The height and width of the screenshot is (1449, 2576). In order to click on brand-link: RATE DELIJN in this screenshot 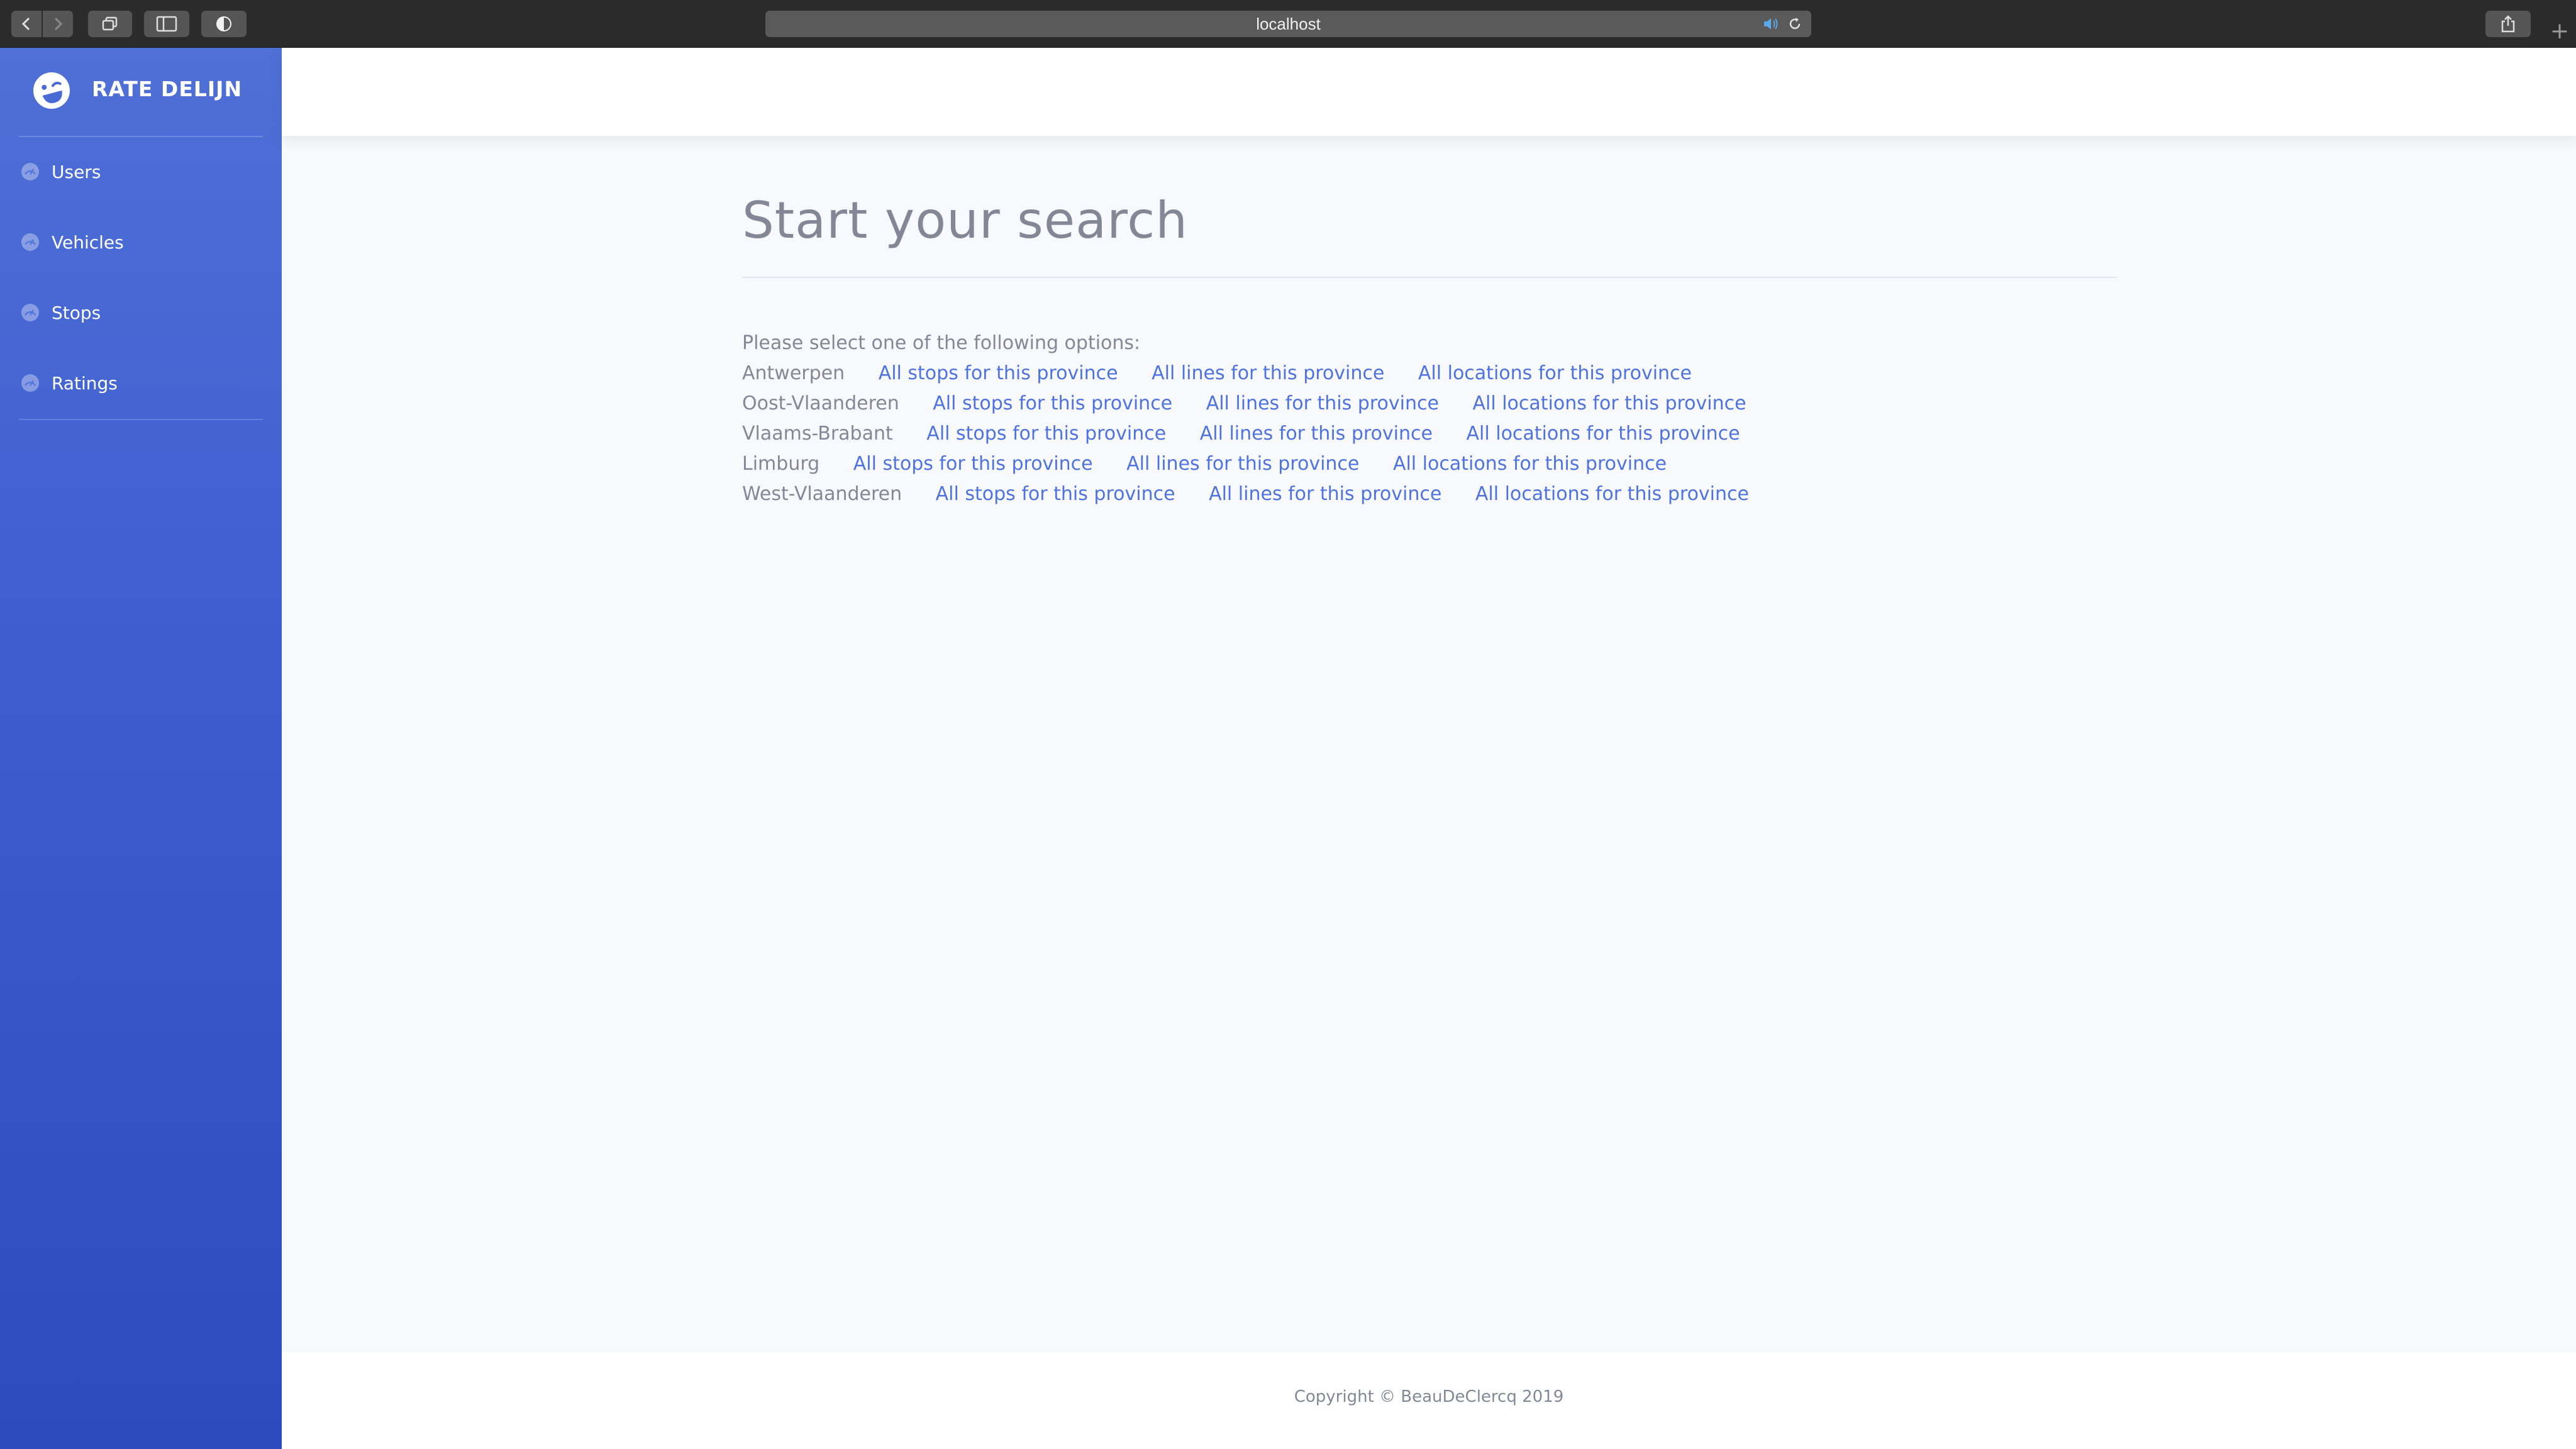, I will do `click(141, 92)`.